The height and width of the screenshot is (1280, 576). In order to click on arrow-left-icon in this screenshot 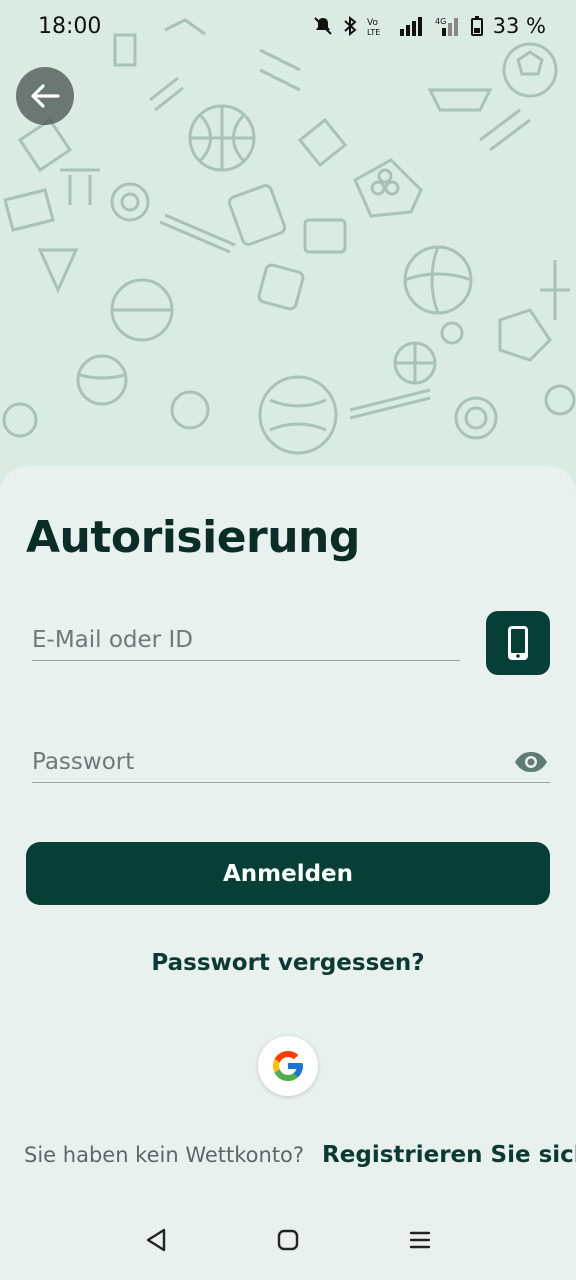, I will do `click(45, 96)`.